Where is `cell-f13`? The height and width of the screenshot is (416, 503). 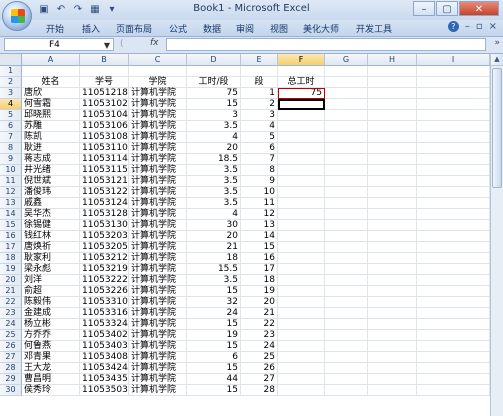
cell-f13 is located at coordinates (301, 203).